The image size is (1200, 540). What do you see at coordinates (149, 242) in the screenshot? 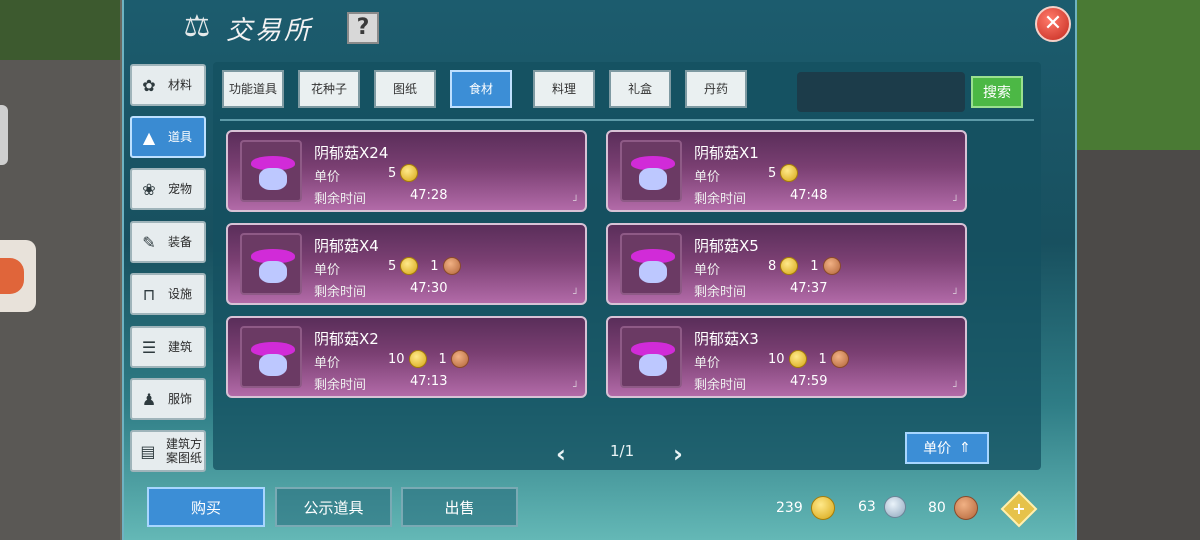
I see `equipment-icon: ✎` at bounding box center [149, 242].